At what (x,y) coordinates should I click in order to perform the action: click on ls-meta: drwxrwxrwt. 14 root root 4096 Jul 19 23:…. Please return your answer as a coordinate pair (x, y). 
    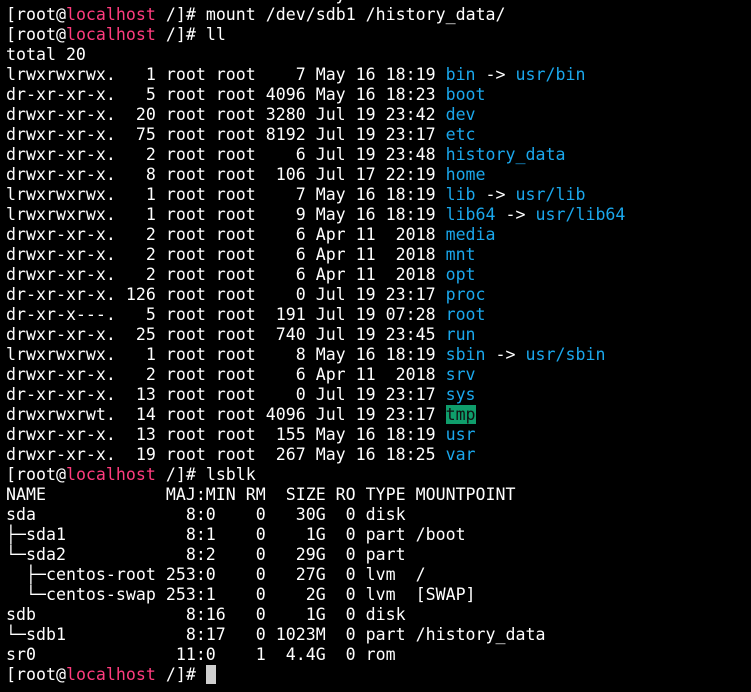
    Looking at the image, I should click on (226, 414).